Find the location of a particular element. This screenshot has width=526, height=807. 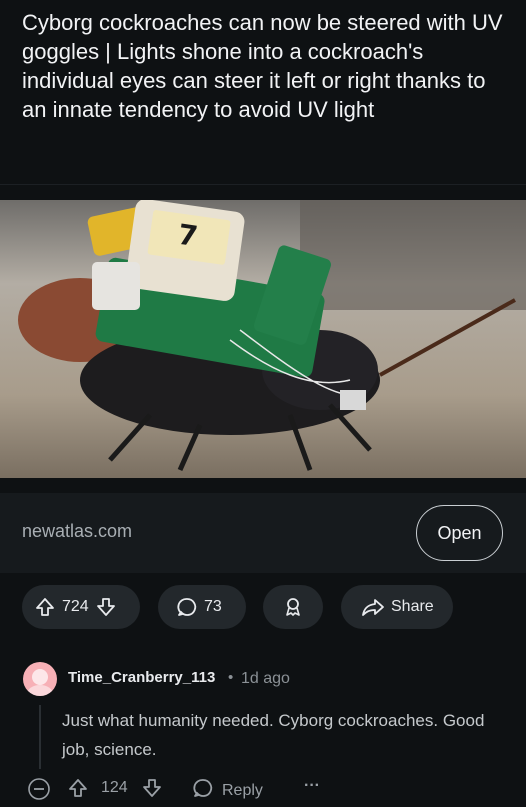

vote-pill: 724 is located at coordinates (81, 607).